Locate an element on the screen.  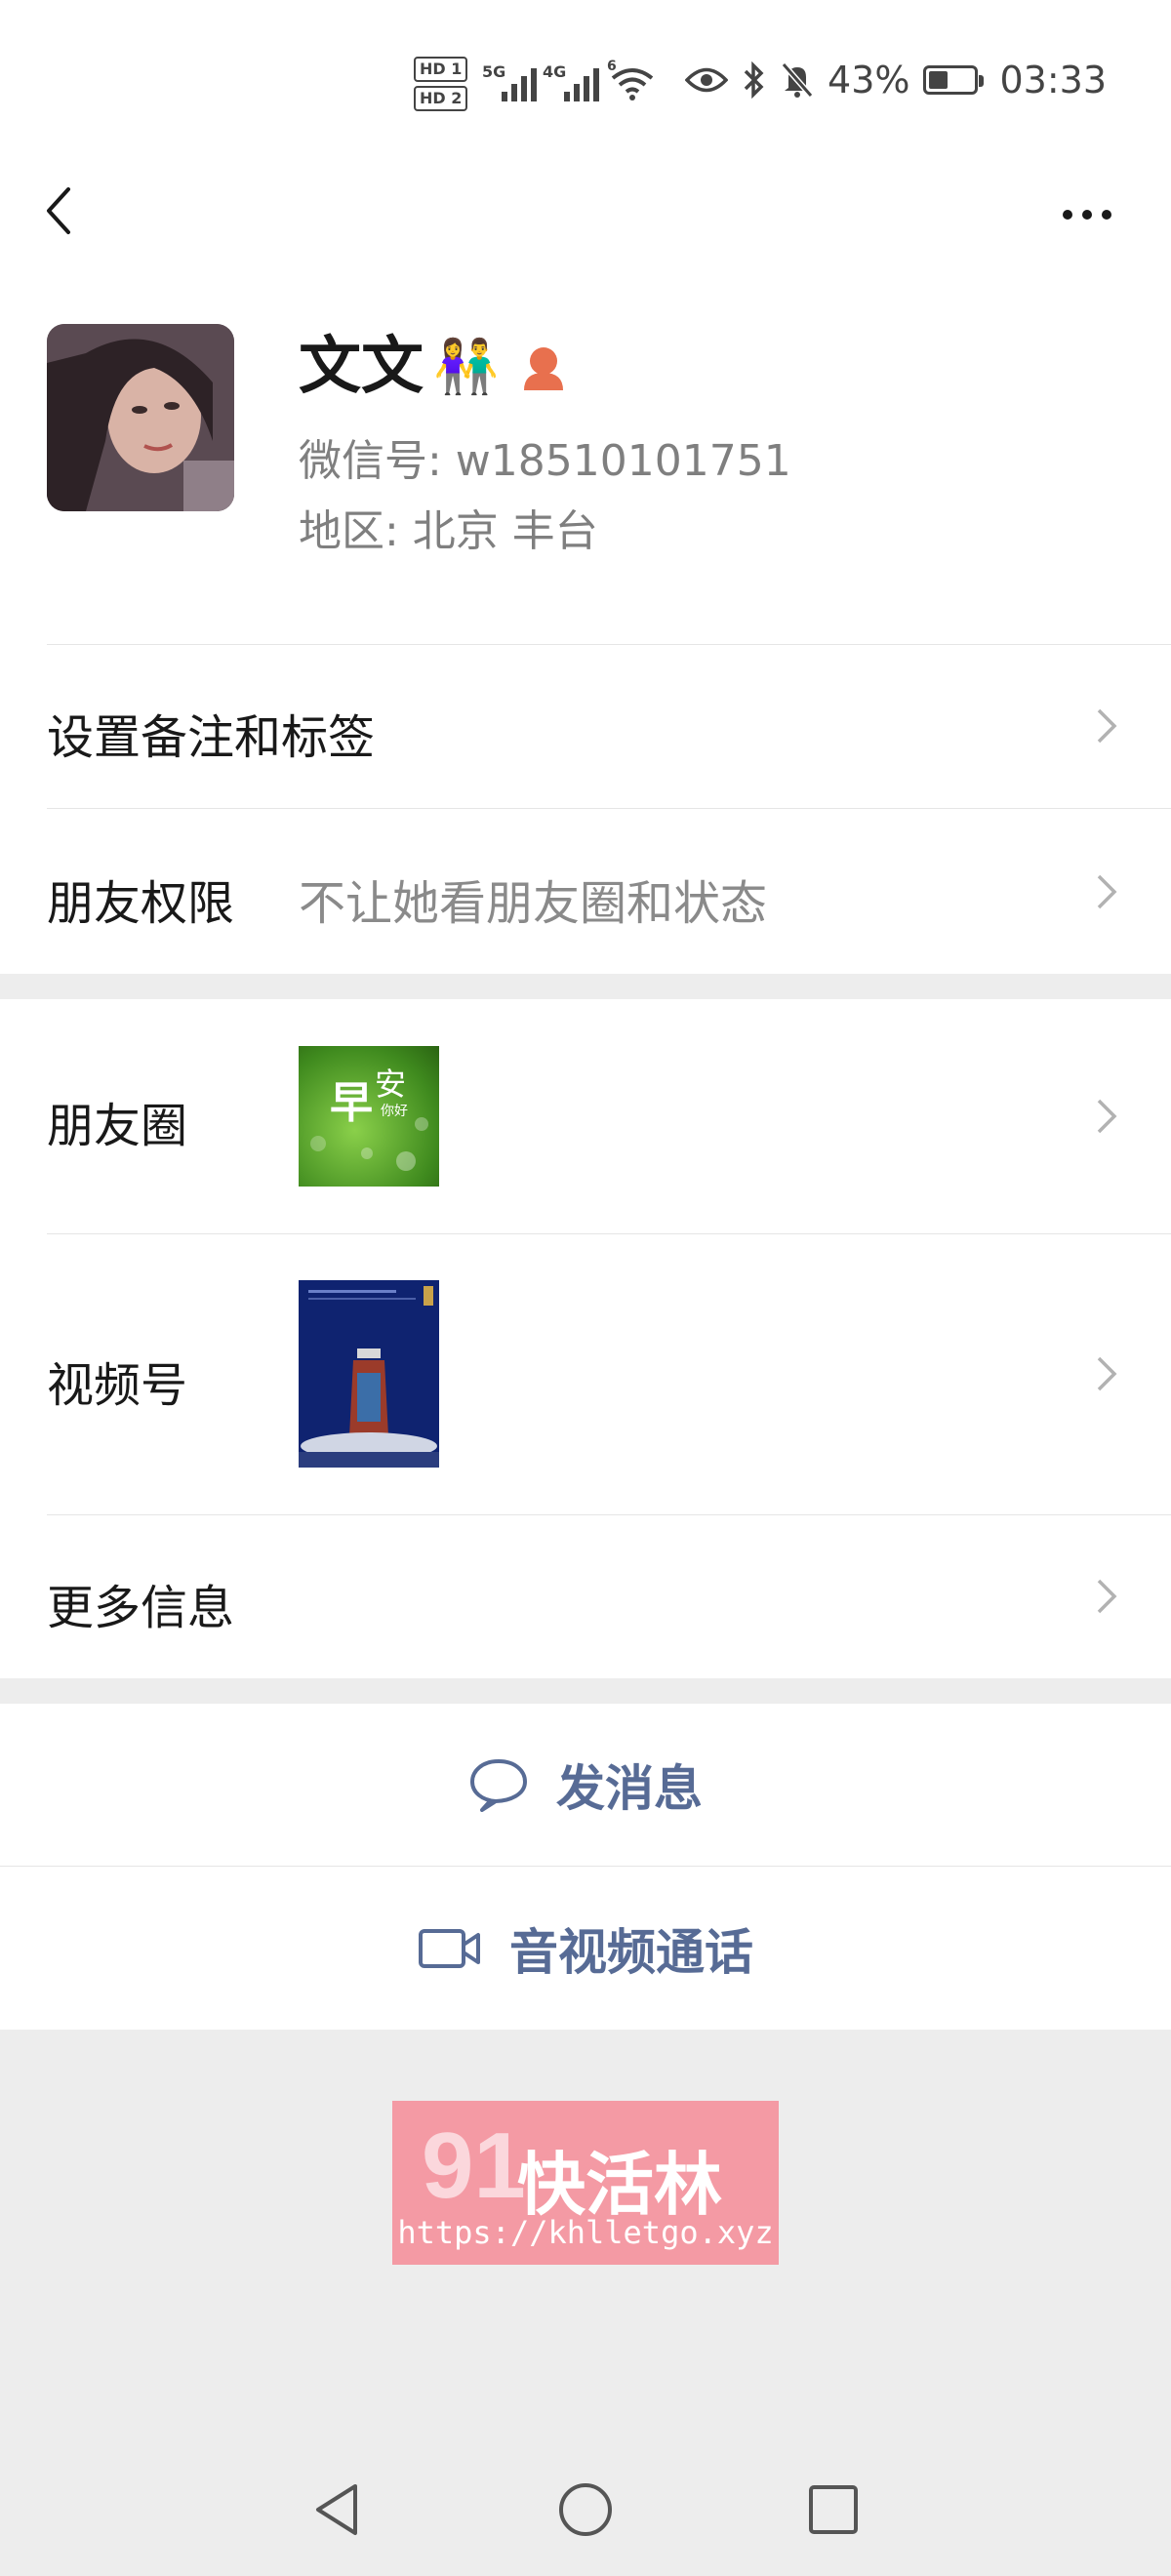
system-nav-bar is located at coordinates (585, 2517).